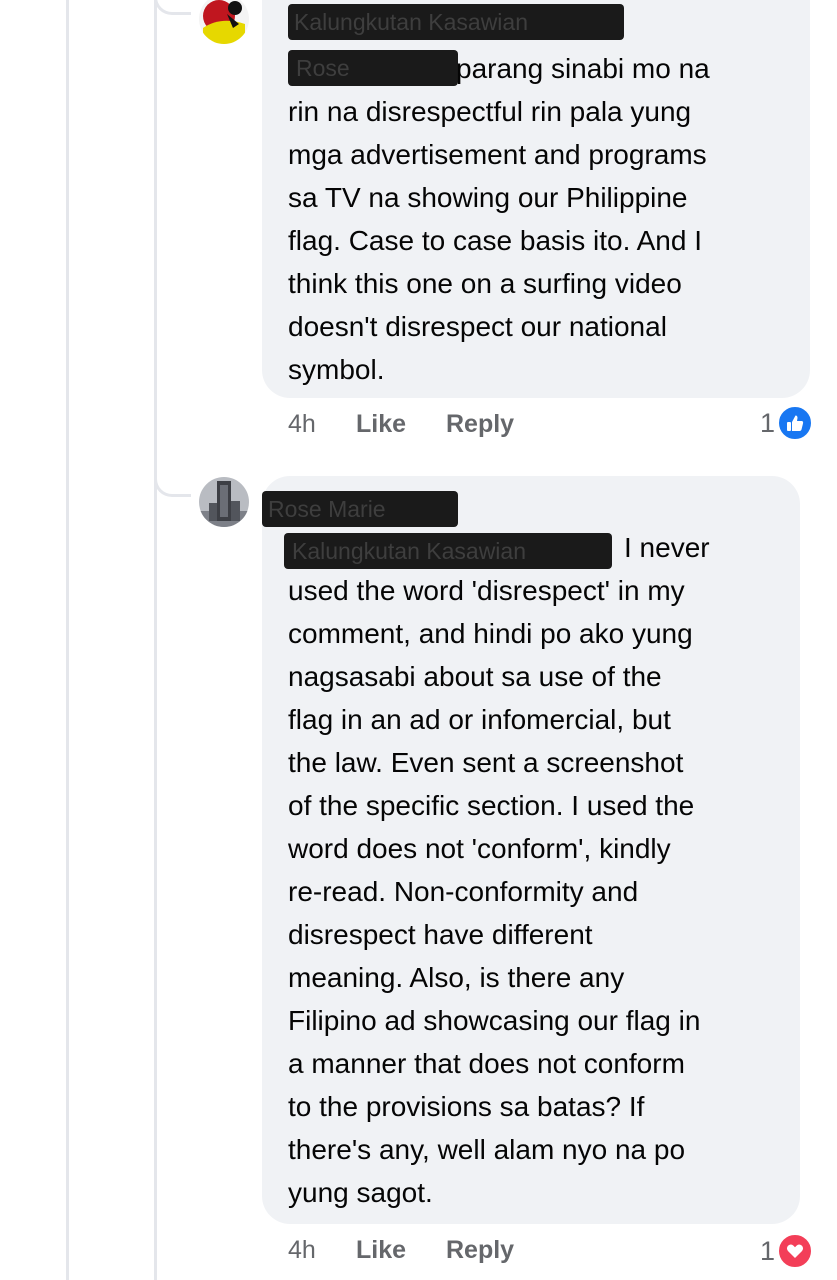  Describe the element at coordinates (360, 1192) in the screenshot. I see `comment-line: yung sagot.` at that location.